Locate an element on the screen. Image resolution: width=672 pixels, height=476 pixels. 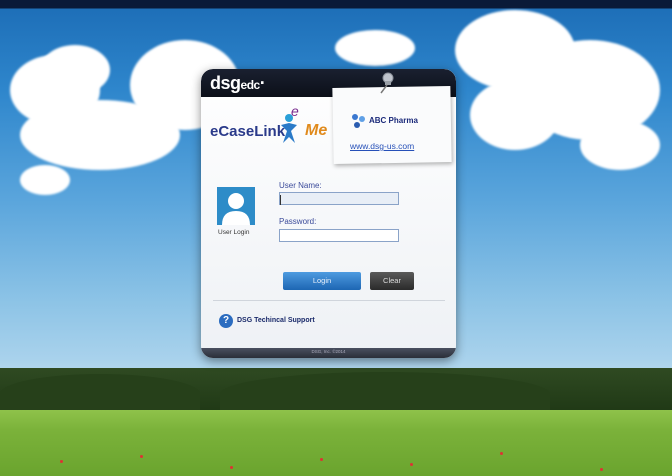
grass-field is located at coordinates (336, 443).